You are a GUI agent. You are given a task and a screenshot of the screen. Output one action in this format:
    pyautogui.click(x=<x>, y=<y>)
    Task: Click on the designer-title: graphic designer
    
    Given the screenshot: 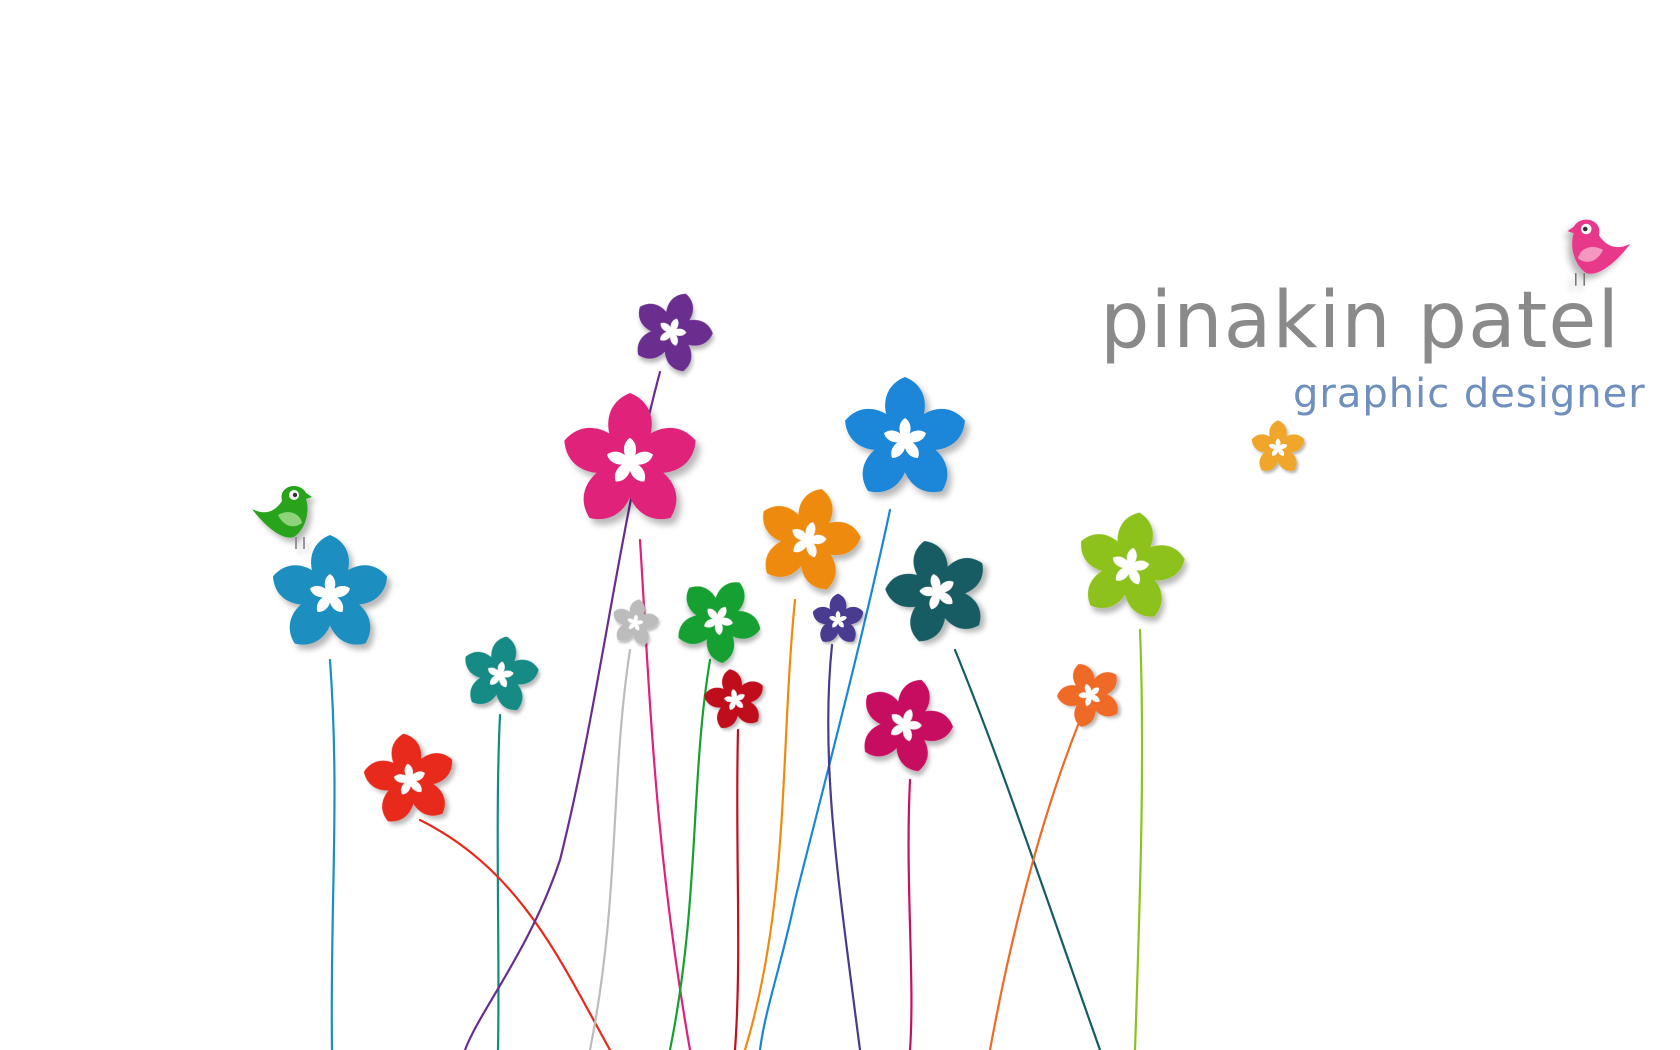 What is the action you would take?
    pyautogui.click(x=1469, y=394)
    